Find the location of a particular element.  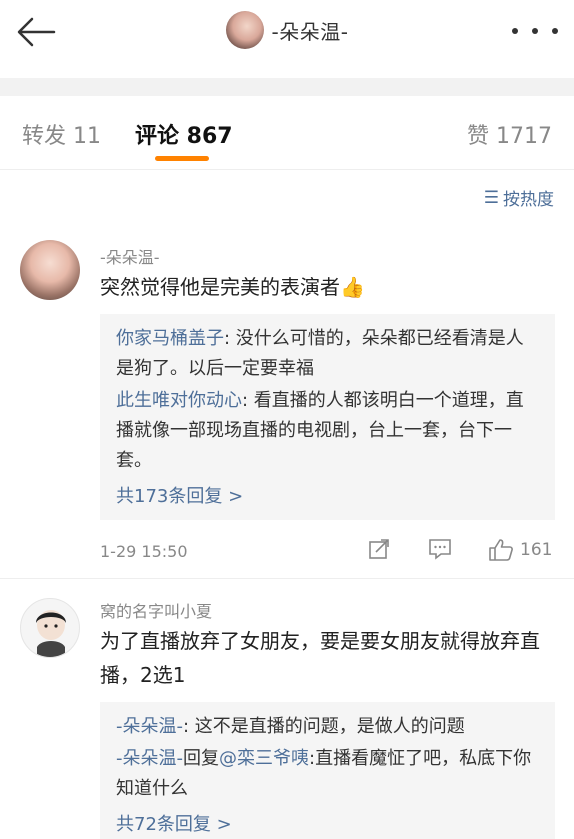

tab-comments: 评论 867 is located at coordinates (184, 134).